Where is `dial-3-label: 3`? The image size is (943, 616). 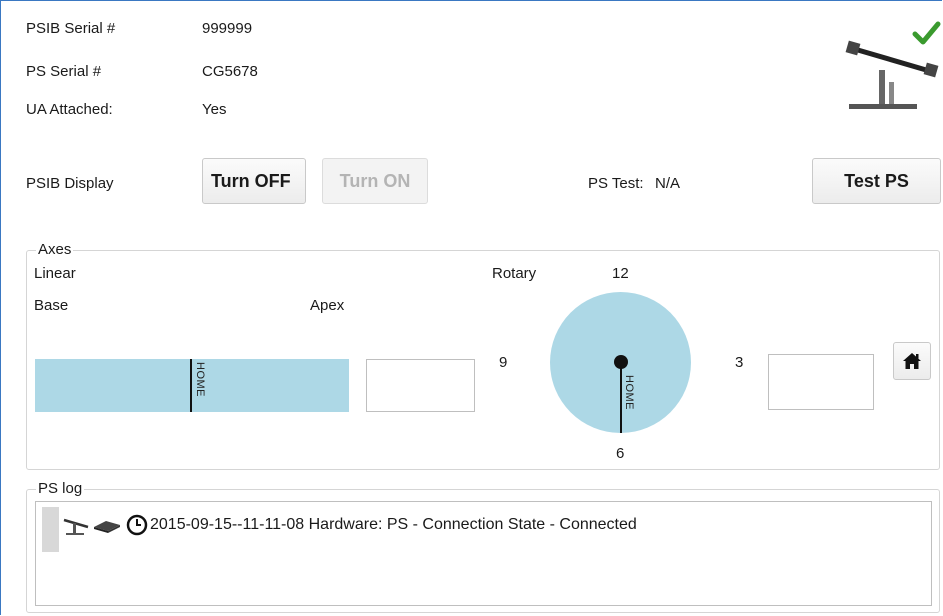 dial-3-label: 3 is located at coordinates (739, 362).